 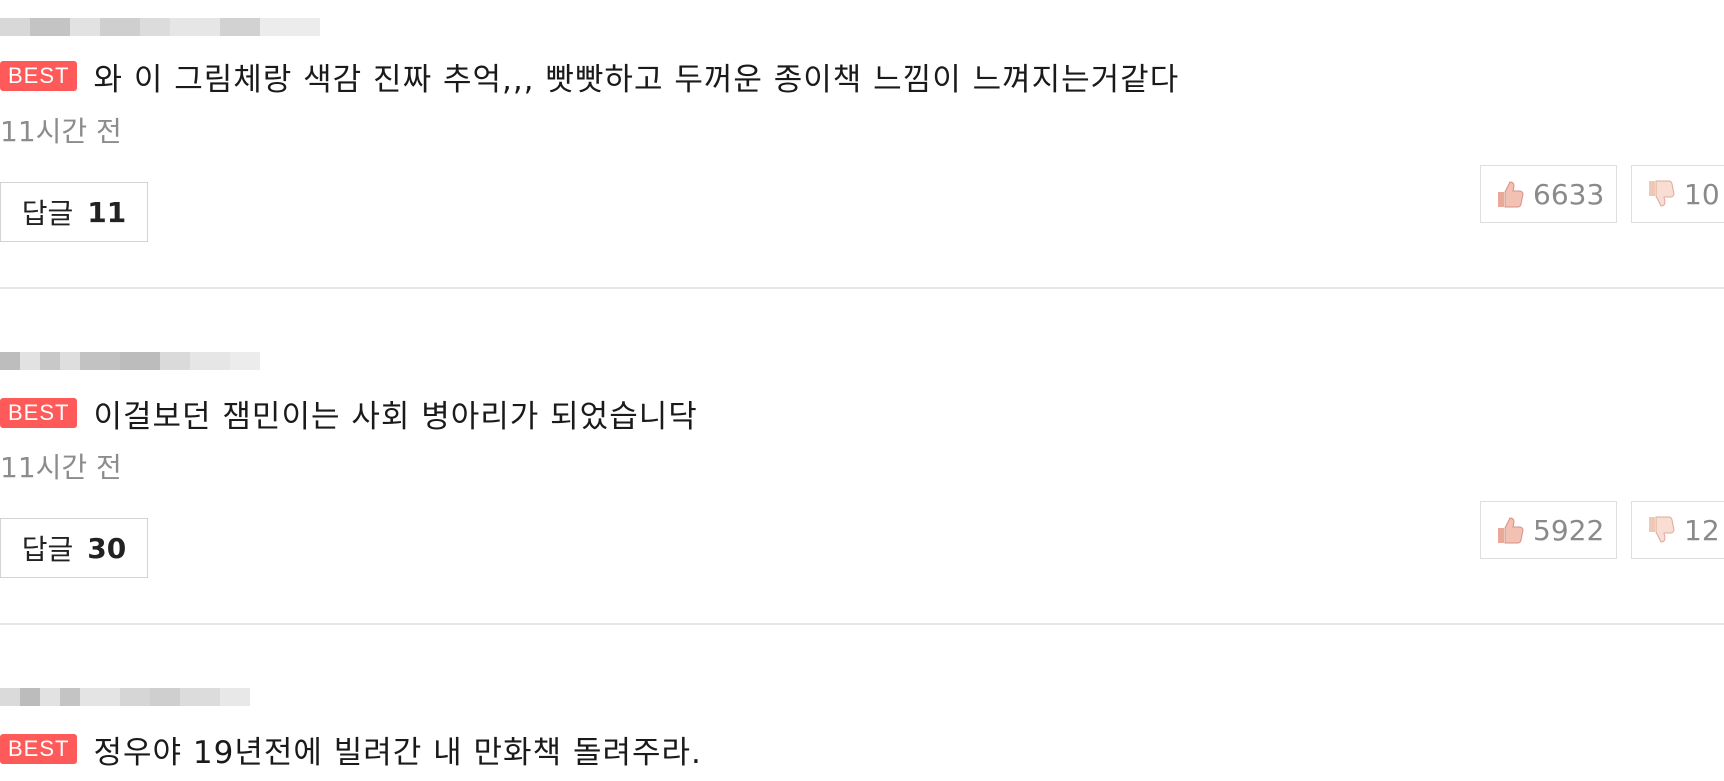 What do you see at coordinates (397, 752) in the screenshot?
I see `comment-text: 정우야 19년전에 빌려간 내 만화책 돌려주라.` at bounding box center [397, 752].